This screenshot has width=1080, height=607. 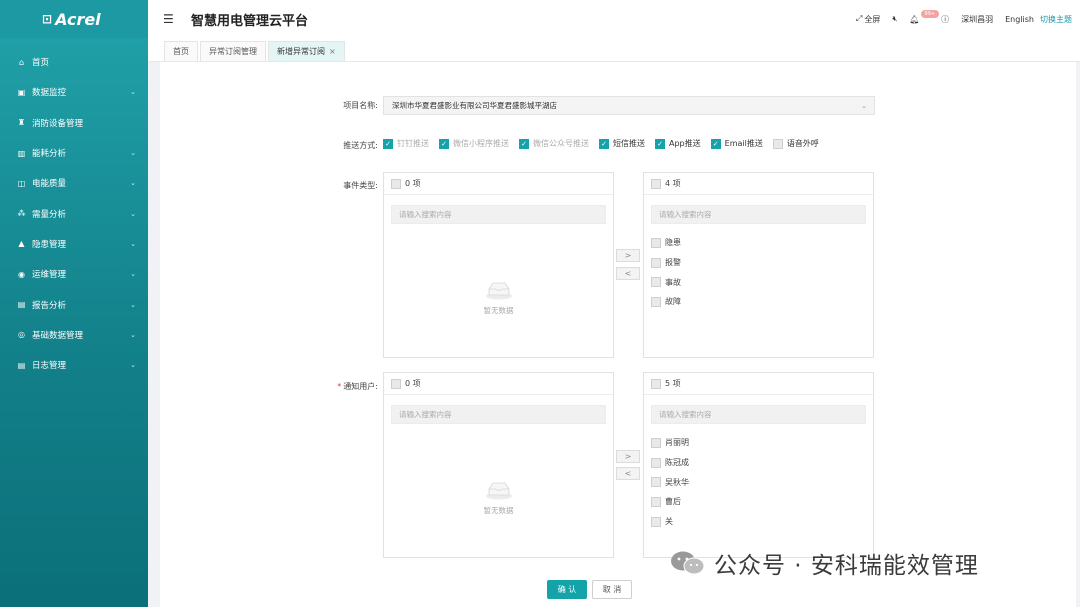 What do you see at coordinates (74, 213) in the screenshot?
I see `sidebar-item-demand: ⁂ 需量分析 ⌄` at bounding box center [74, 213].